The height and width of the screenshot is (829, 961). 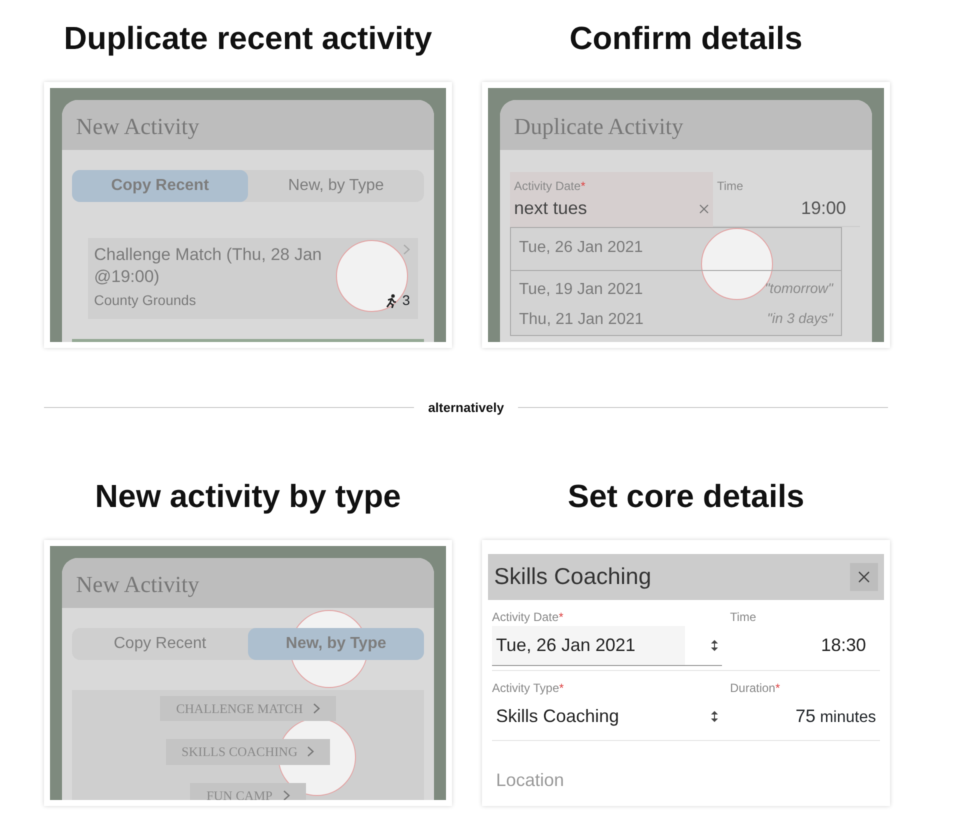 I want to click on divider-label: alternatively, so click(x=466, y=408).